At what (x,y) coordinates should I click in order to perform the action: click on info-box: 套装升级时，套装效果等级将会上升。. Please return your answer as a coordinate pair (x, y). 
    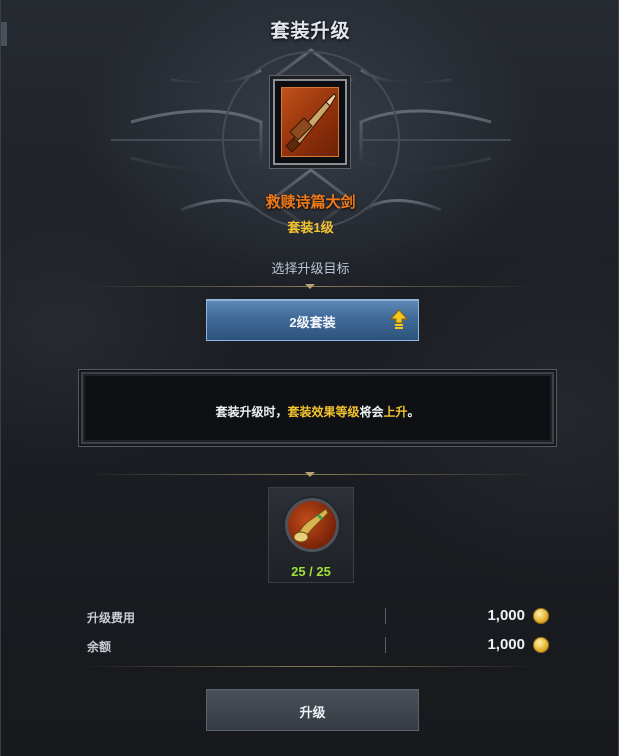
    Looking at the image, I should click on (317, 408).